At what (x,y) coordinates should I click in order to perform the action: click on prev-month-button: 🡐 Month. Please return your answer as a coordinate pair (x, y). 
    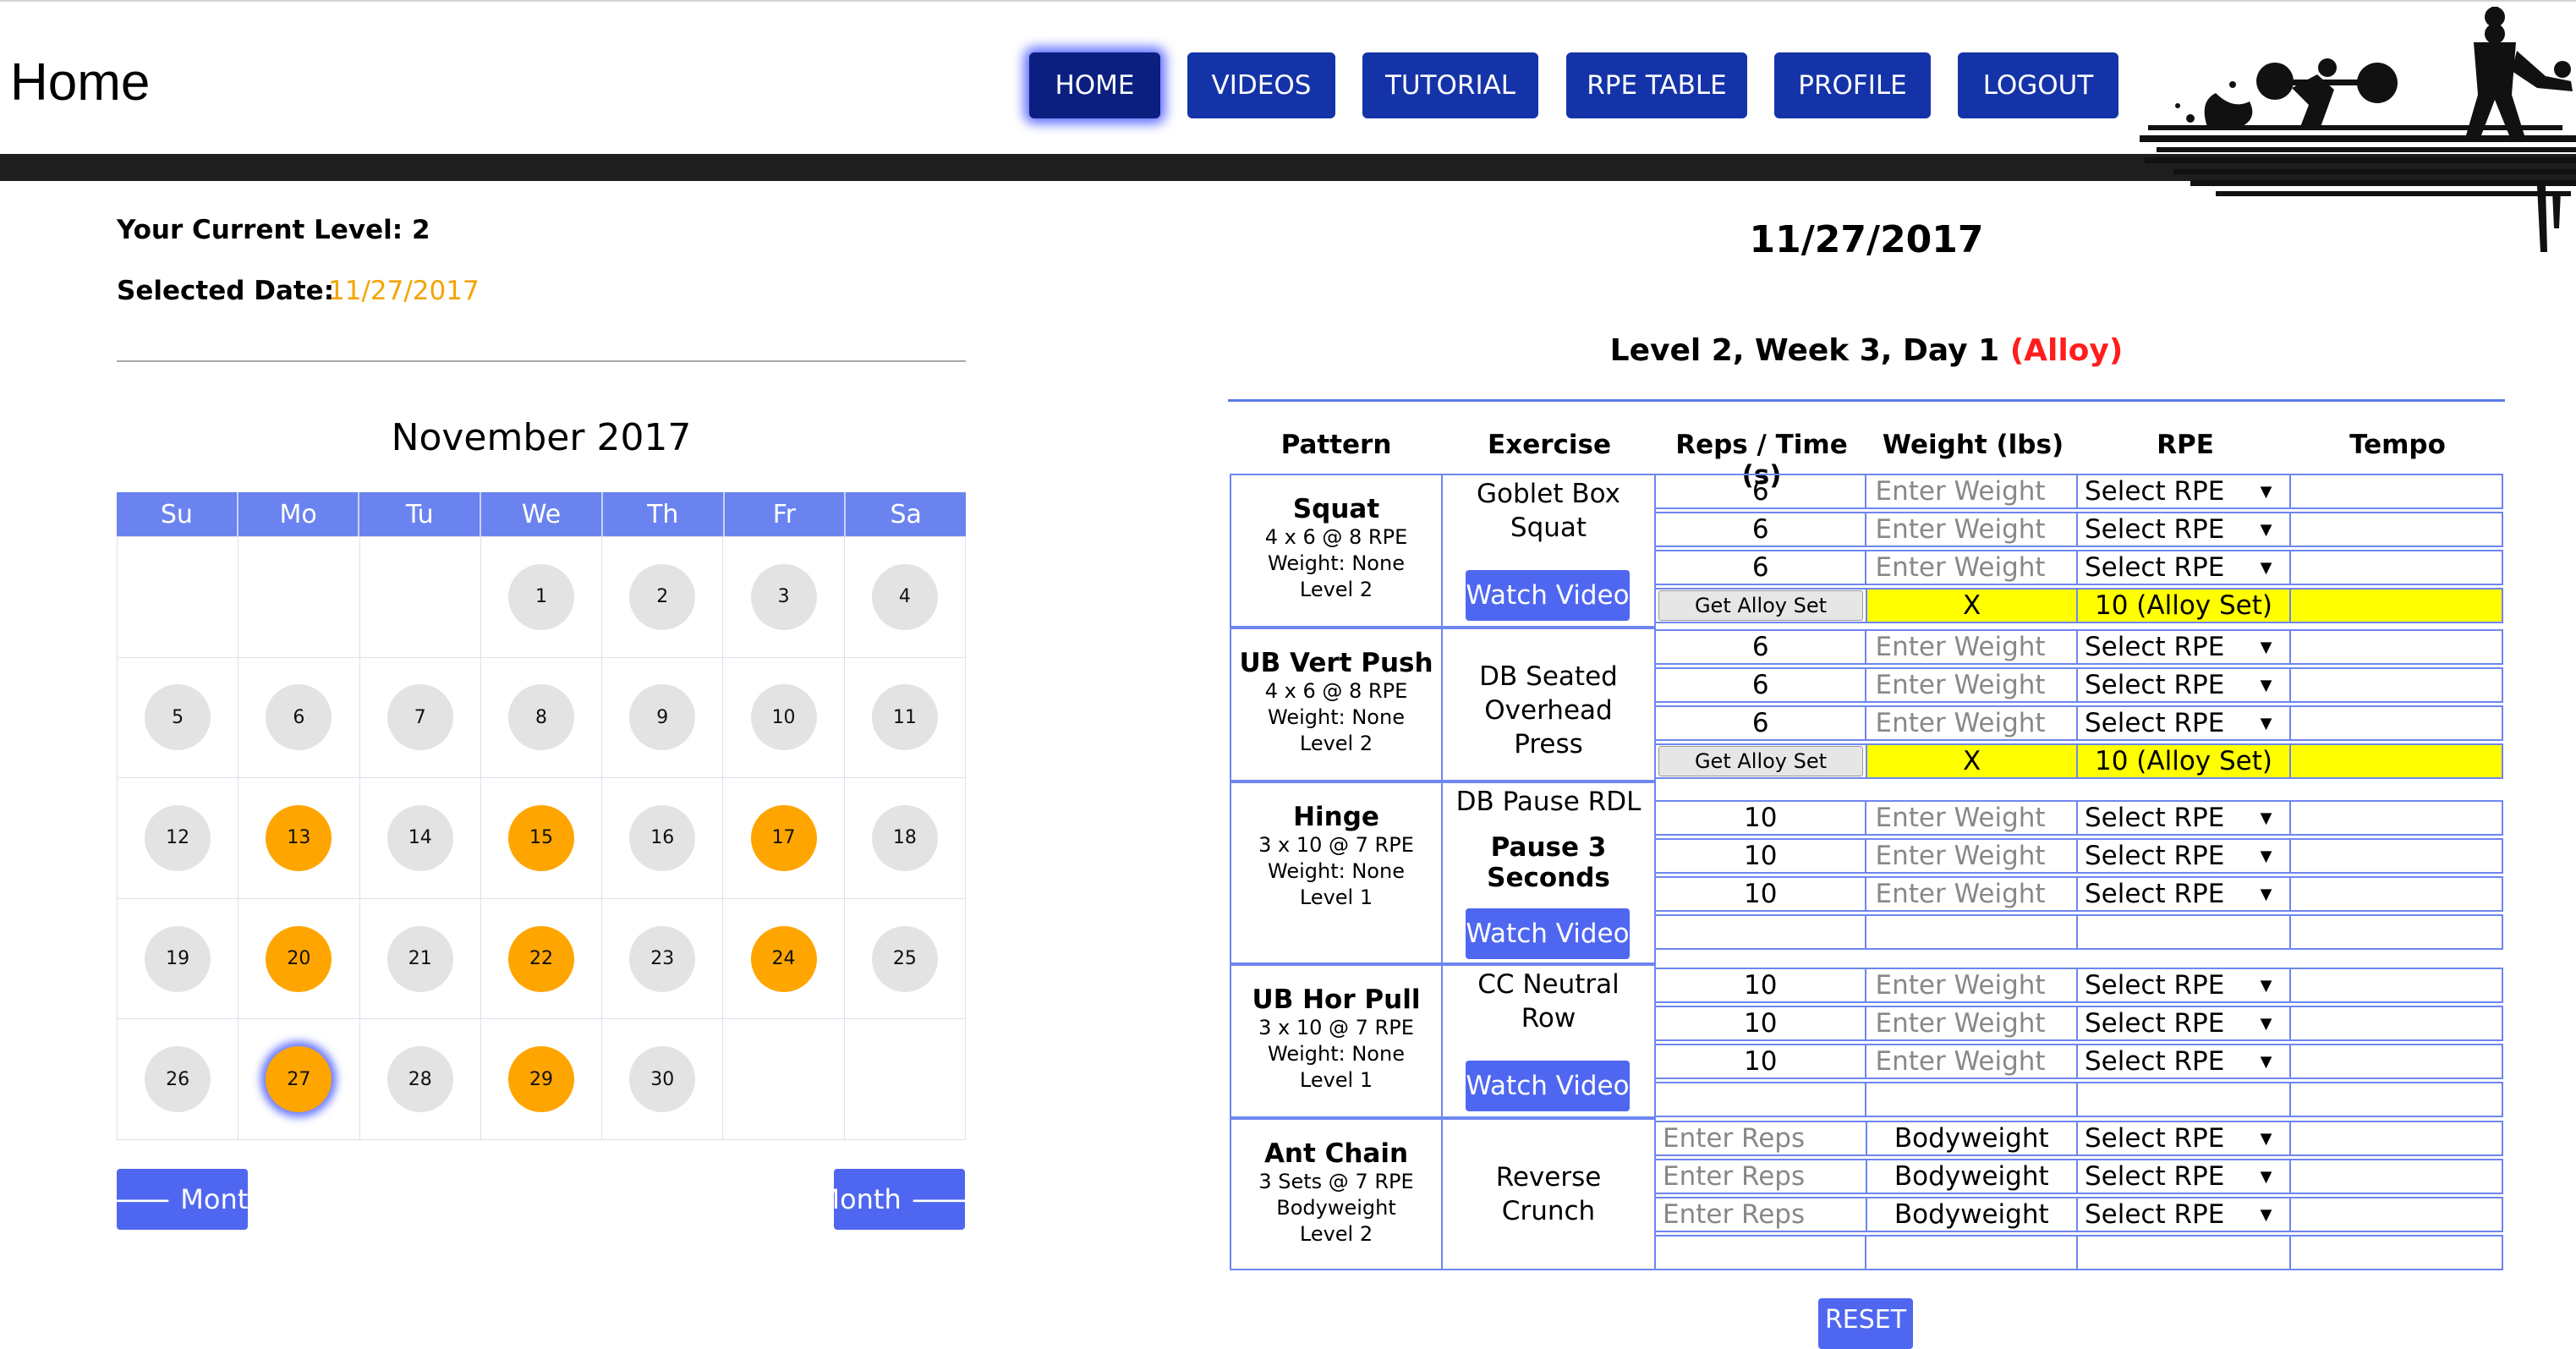
    Looking at the image, I should click on (182, 1199).